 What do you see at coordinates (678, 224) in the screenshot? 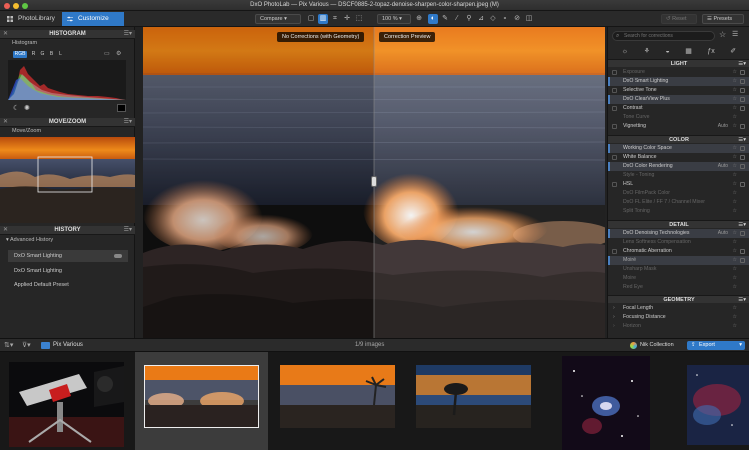
I see `section-detail: DETAIL ☰▾` at bounding box center [678, 224].